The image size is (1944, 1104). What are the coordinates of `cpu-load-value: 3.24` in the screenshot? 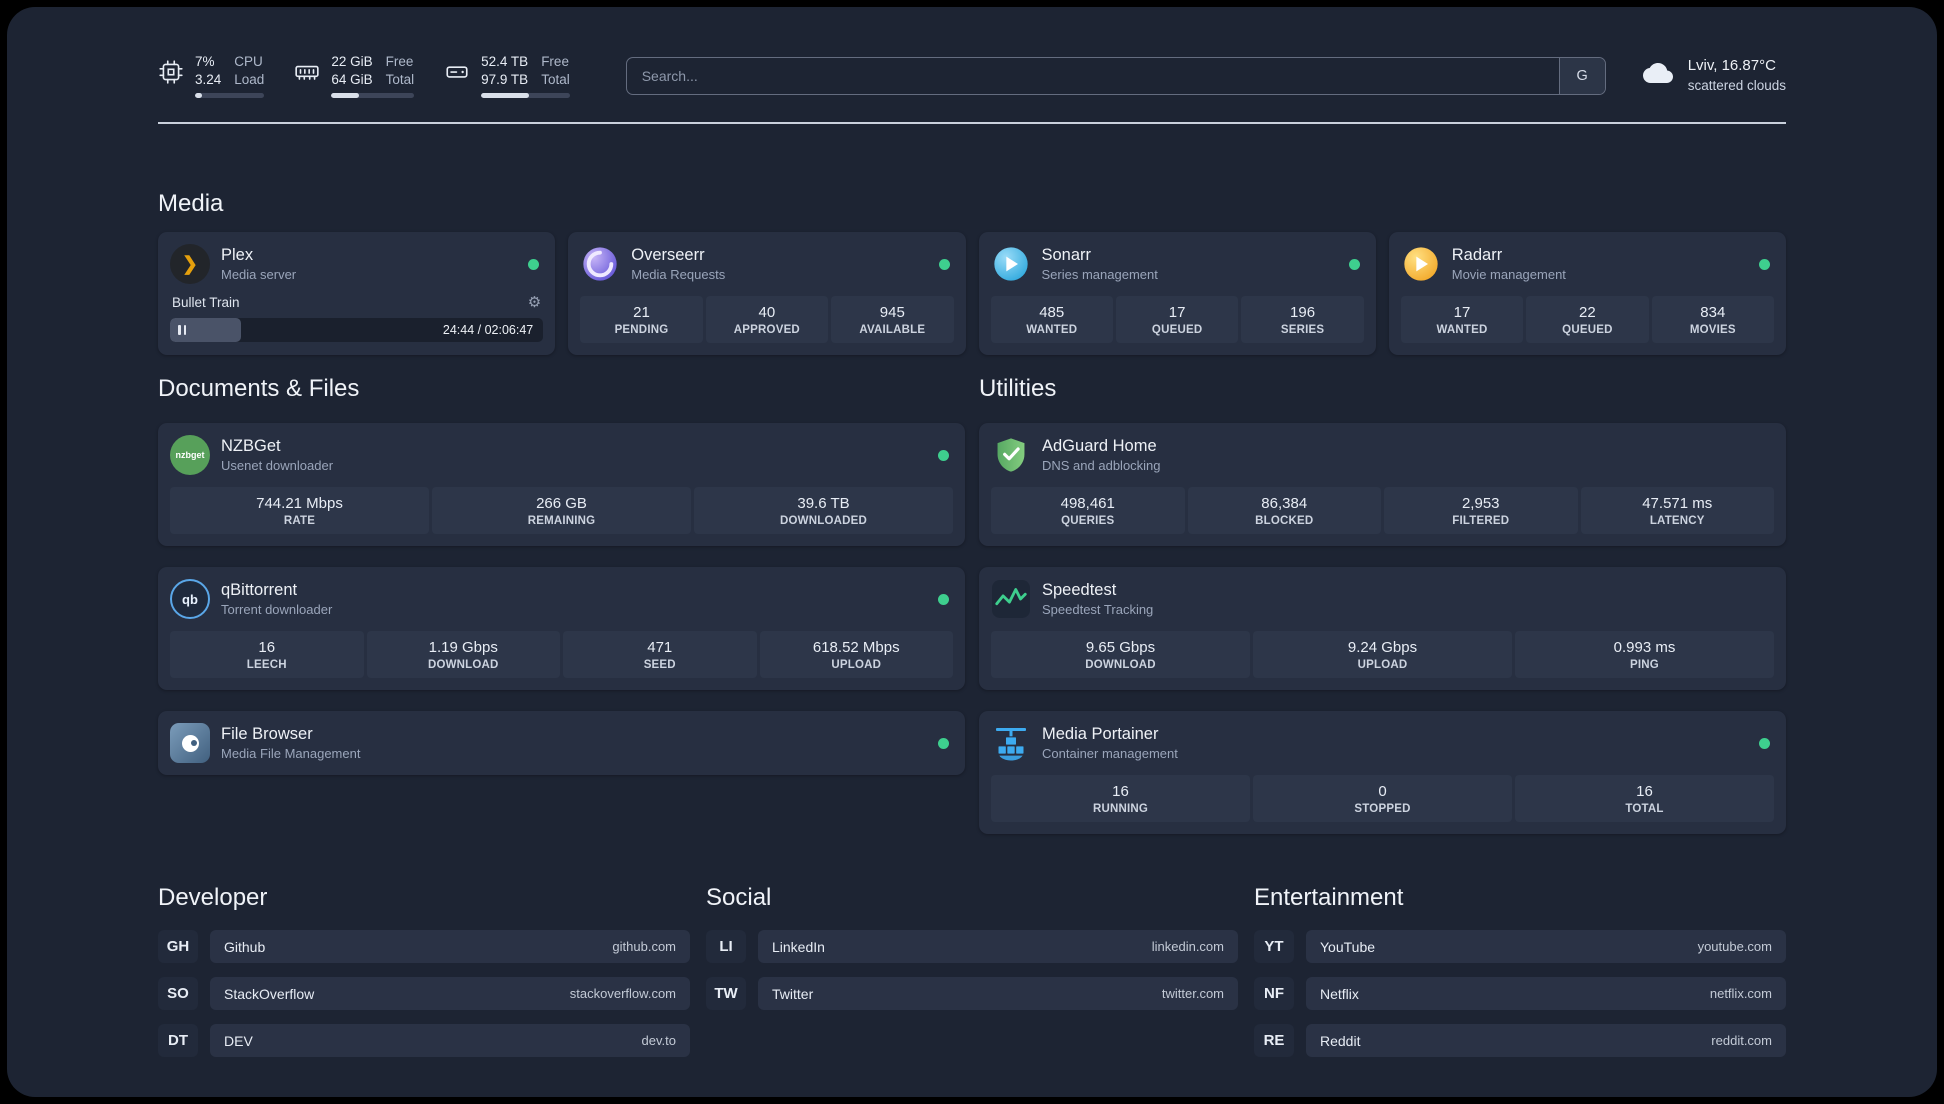 It's located at (208, 79).